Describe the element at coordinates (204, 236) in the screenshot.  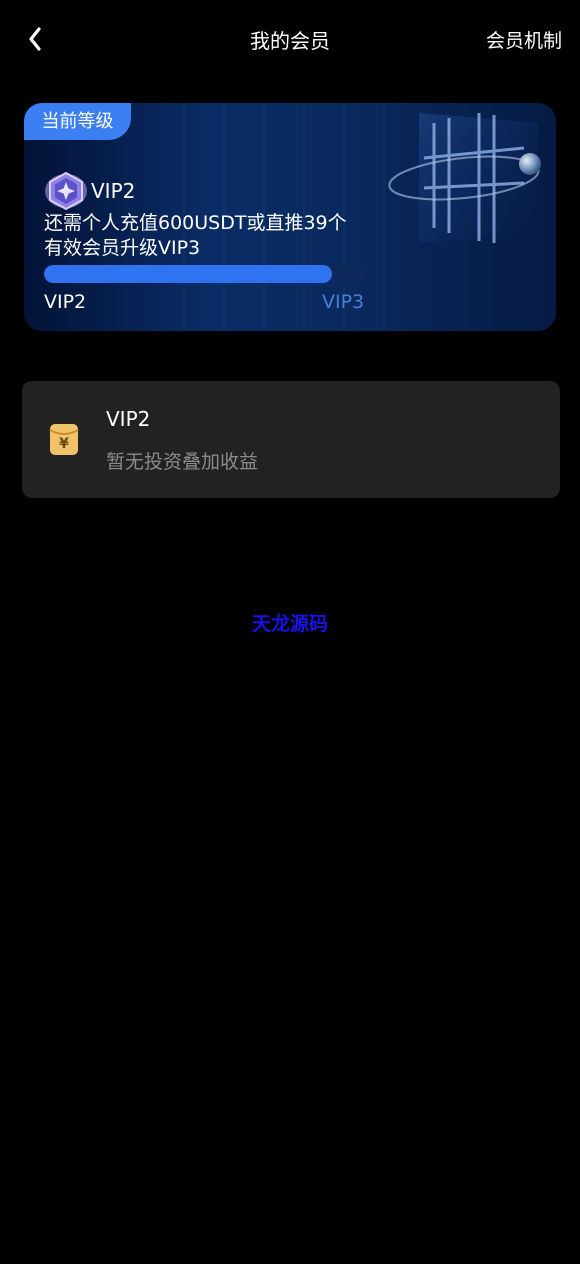
I see `upgrade-requirement-text: 还需个人充值600USDT或直推39个 有效会员升级VIP3` at that location.